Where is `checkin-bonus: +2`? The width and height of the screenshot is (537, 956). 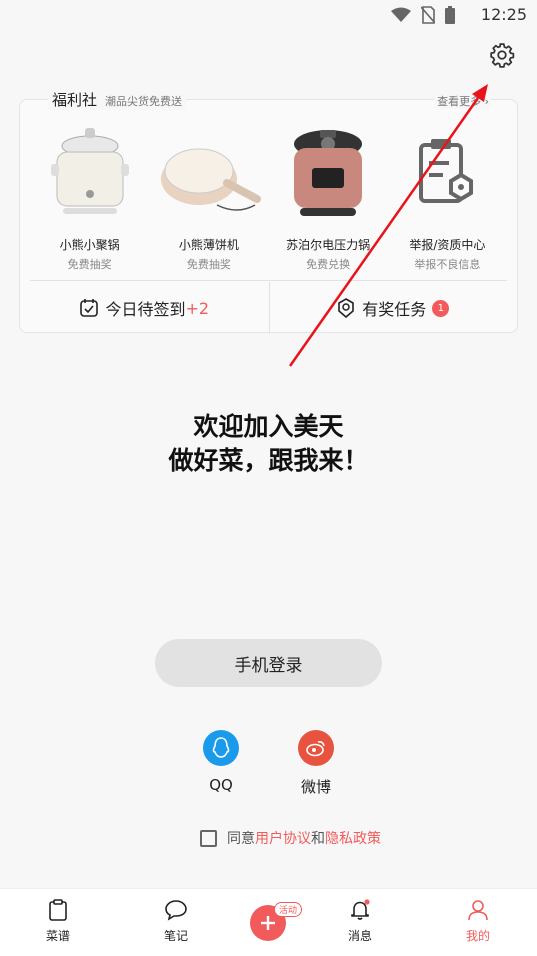
checkin-bonus: +2 is located at coordinates (197, 308).